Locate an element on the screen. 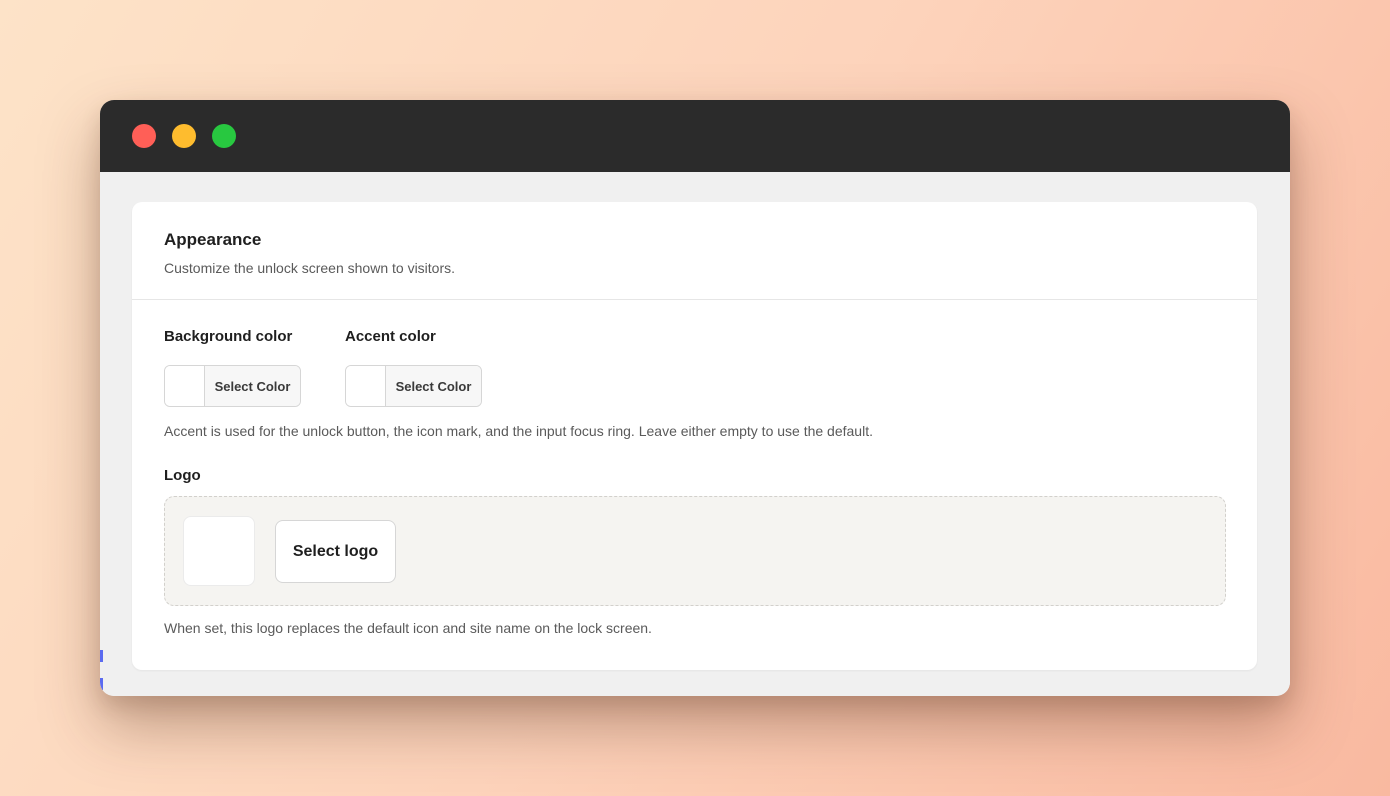 This screenshot has height=796, width=1390. edge-indicator is located at coordinates (101, 673).